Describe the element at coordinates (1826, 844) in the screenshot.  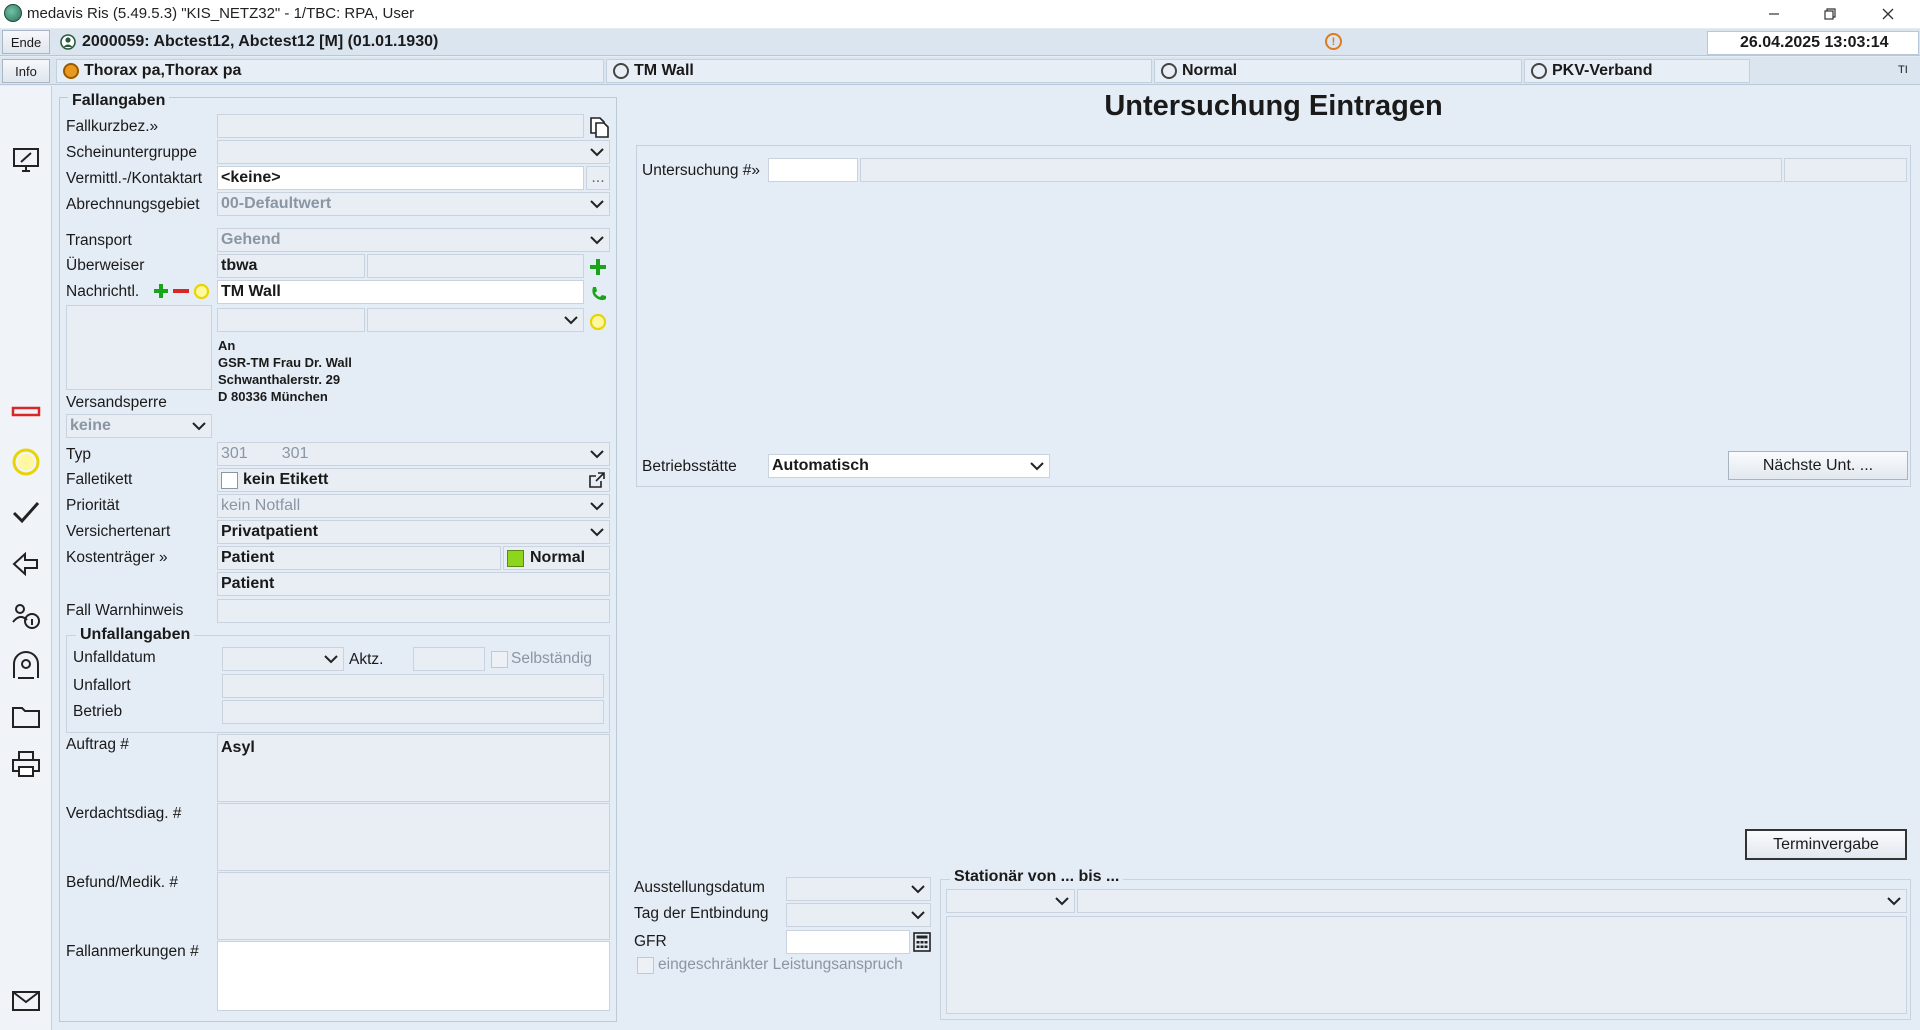
I see `terminvergabe-button: Terminvergabe` at that location.